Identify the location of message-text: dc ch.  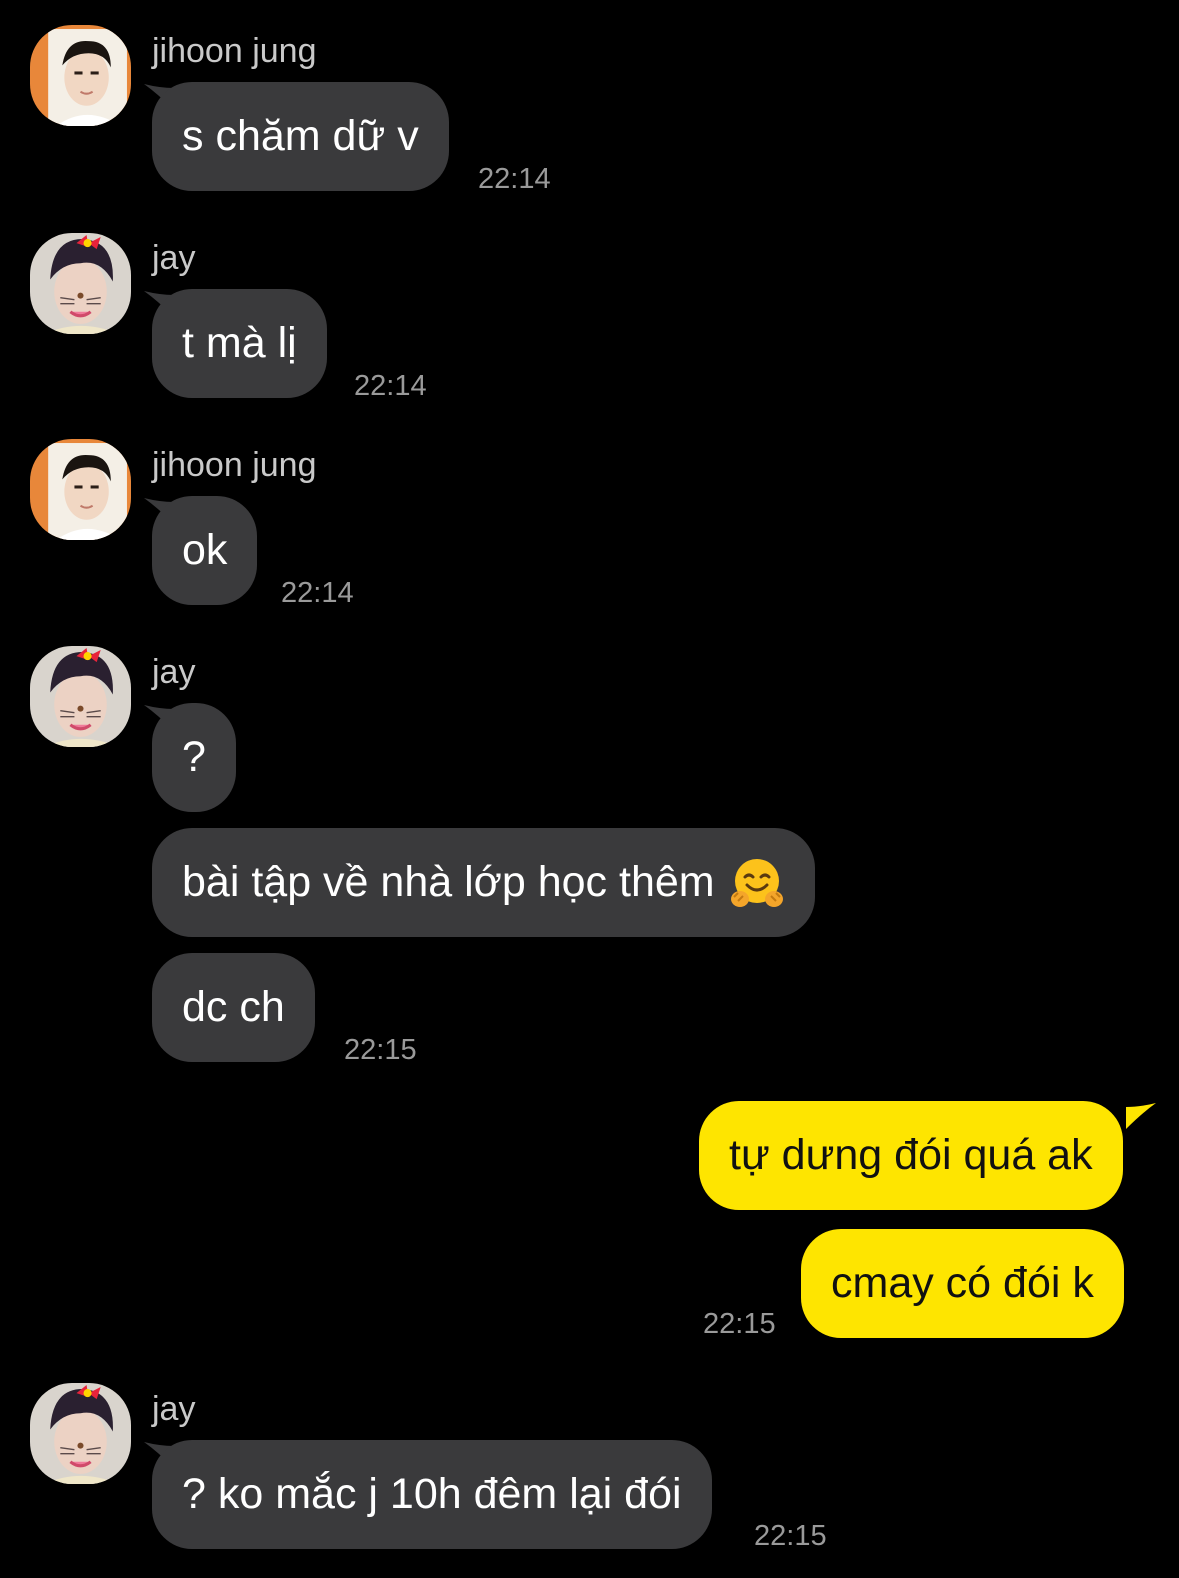
(233, 1007).